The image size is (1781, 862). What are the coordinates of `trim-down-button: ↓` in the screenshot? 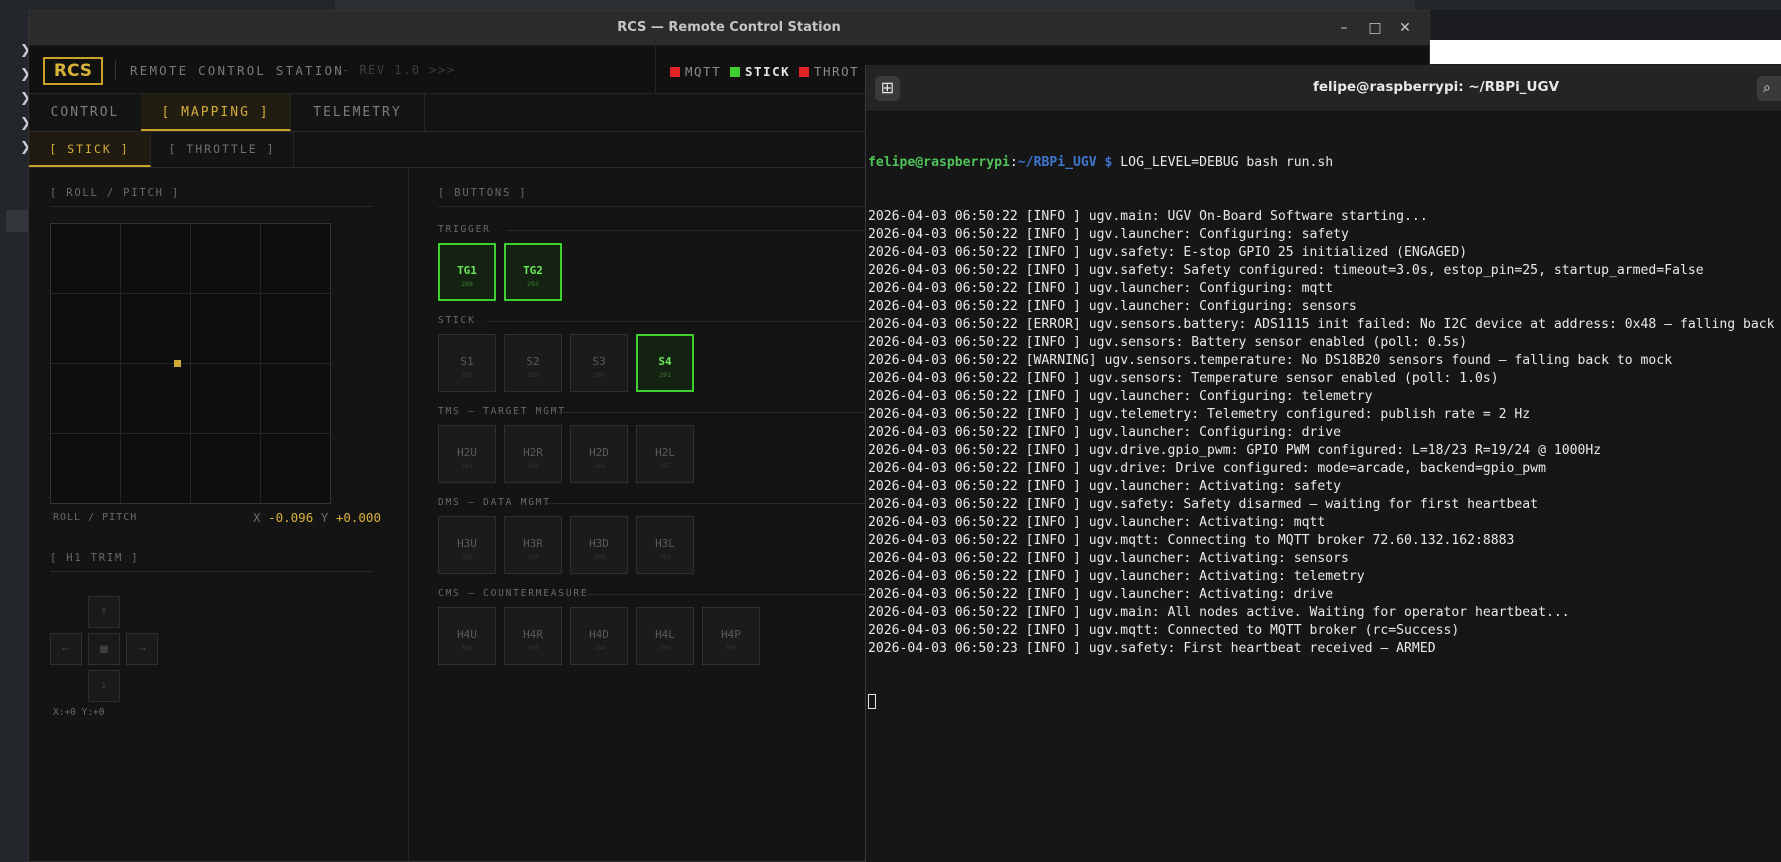 It's located at (104, 686).